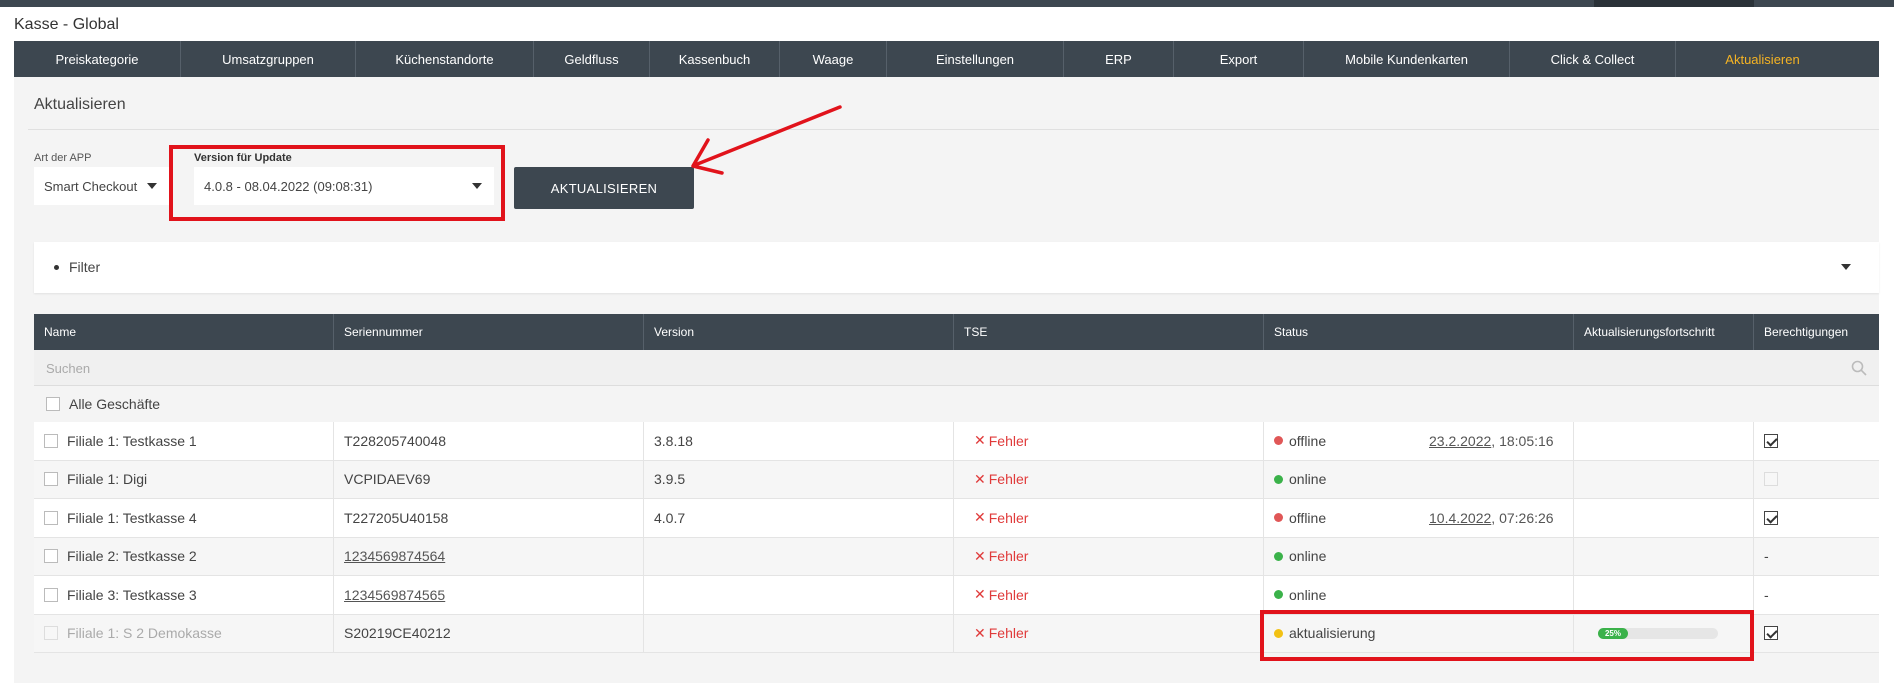  I want to click on nav-item-einstellungen: Einstellungen, so click(975, 59).